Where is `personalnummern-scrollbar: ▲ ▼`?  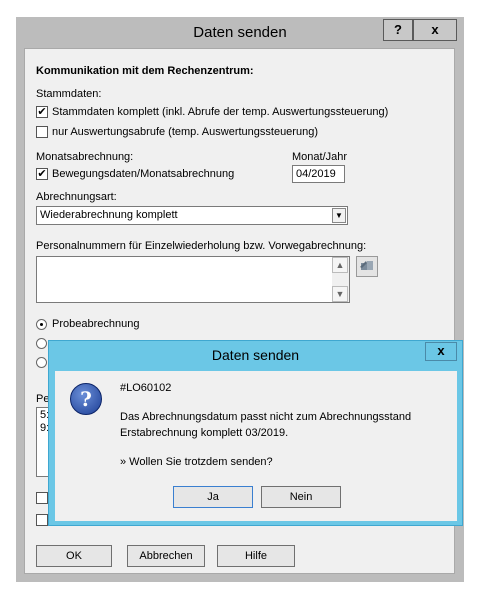 personalnummern-scrollbar: ▲ ▼ is located at coordinates (340, 279).